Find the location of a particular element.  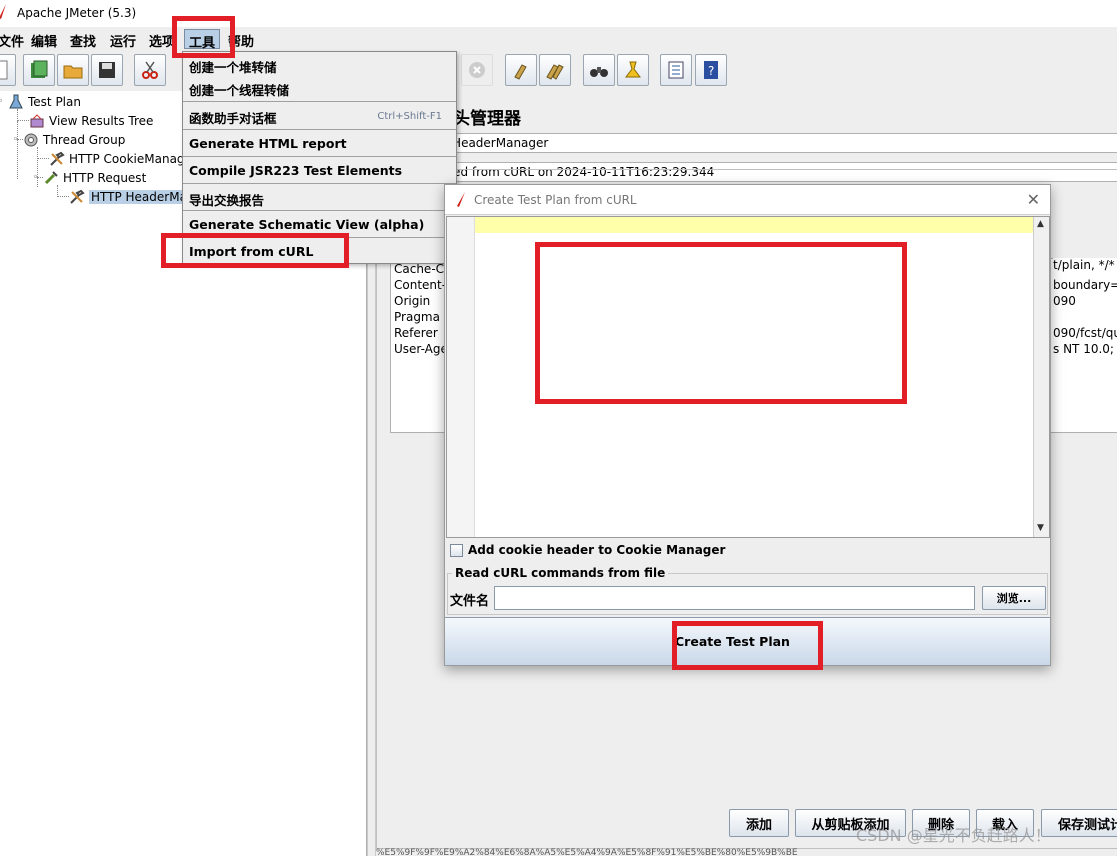

menu-item-schematic-view: Generate Schematic View (alpha) is located at coordinates (319, 224).